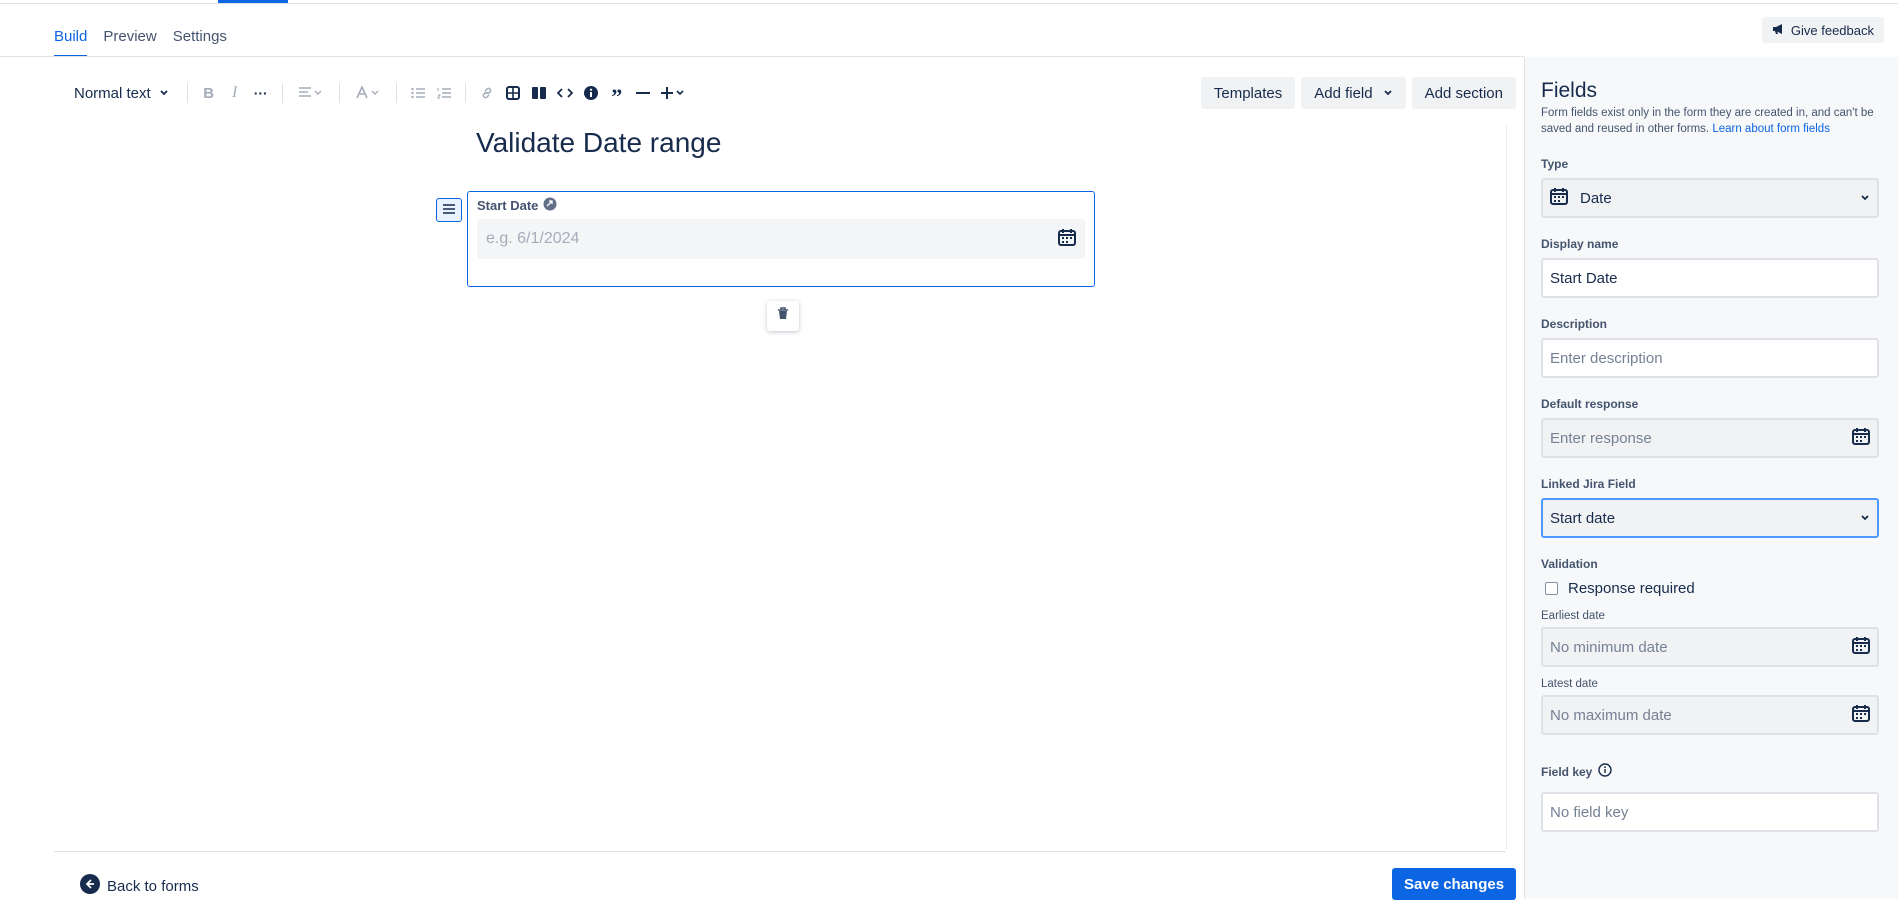  What do you see at coordinates (674, 93) in the screenshot?
I see `insert-plus-icon` at bounding box center [674, 93].